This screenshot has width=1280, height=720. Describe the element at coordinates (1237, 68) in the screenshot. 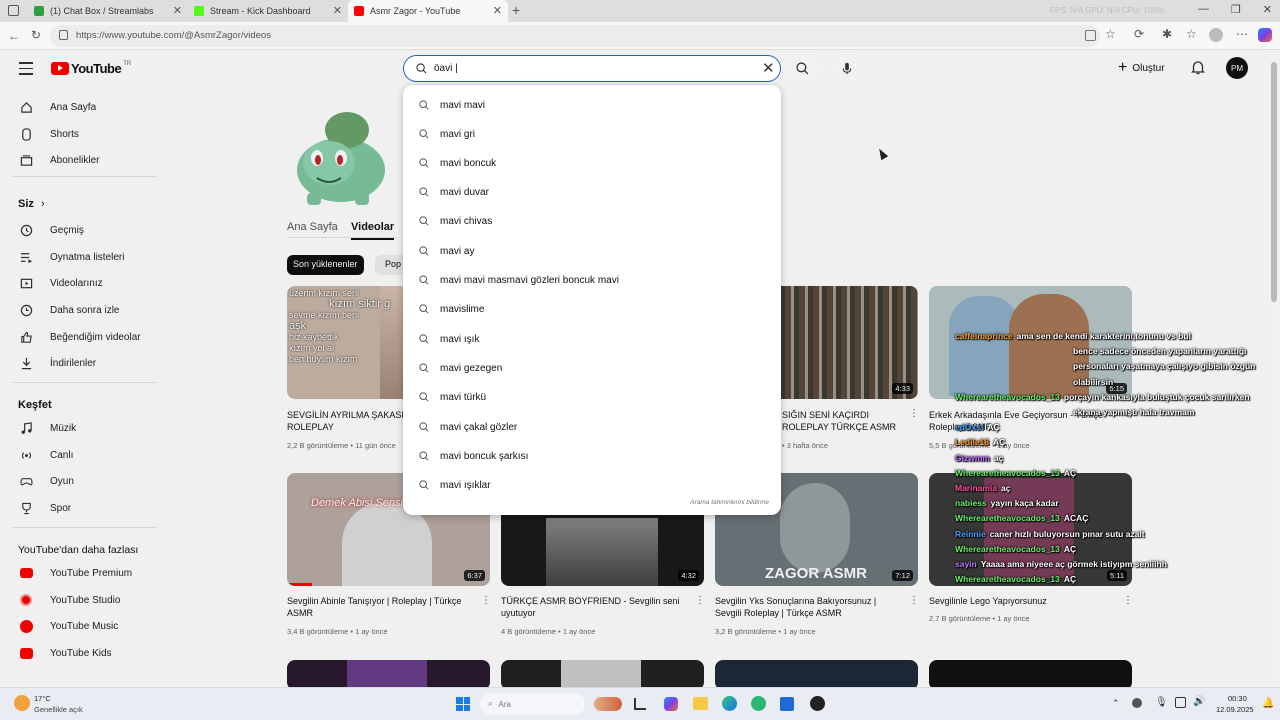

I see `account-avatar: PM` at that location.